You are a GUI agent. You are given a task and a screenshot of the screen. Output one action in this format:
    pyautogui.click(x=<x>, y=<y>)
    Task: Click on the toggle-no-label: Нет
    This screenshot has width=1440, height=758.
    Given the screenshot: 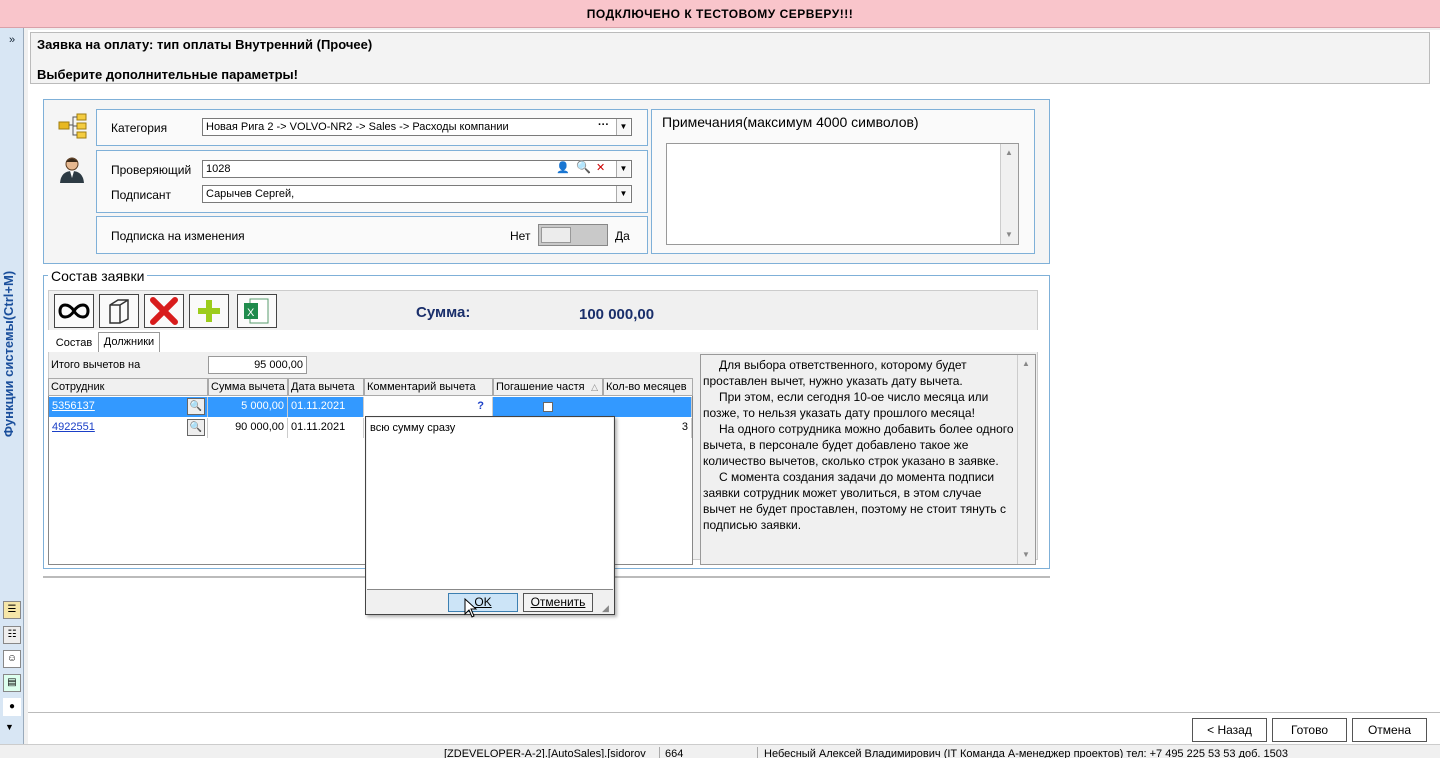 What is the action you would take?
    pyautogui.click(x=520, y=236)
    